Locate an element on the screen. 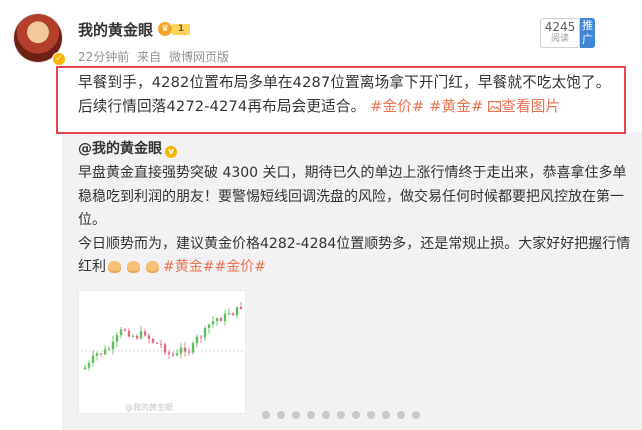 Image resolution: width=642 pixels, height=430 pixels. chart-thumbnail is located at coordinates (162, 352).